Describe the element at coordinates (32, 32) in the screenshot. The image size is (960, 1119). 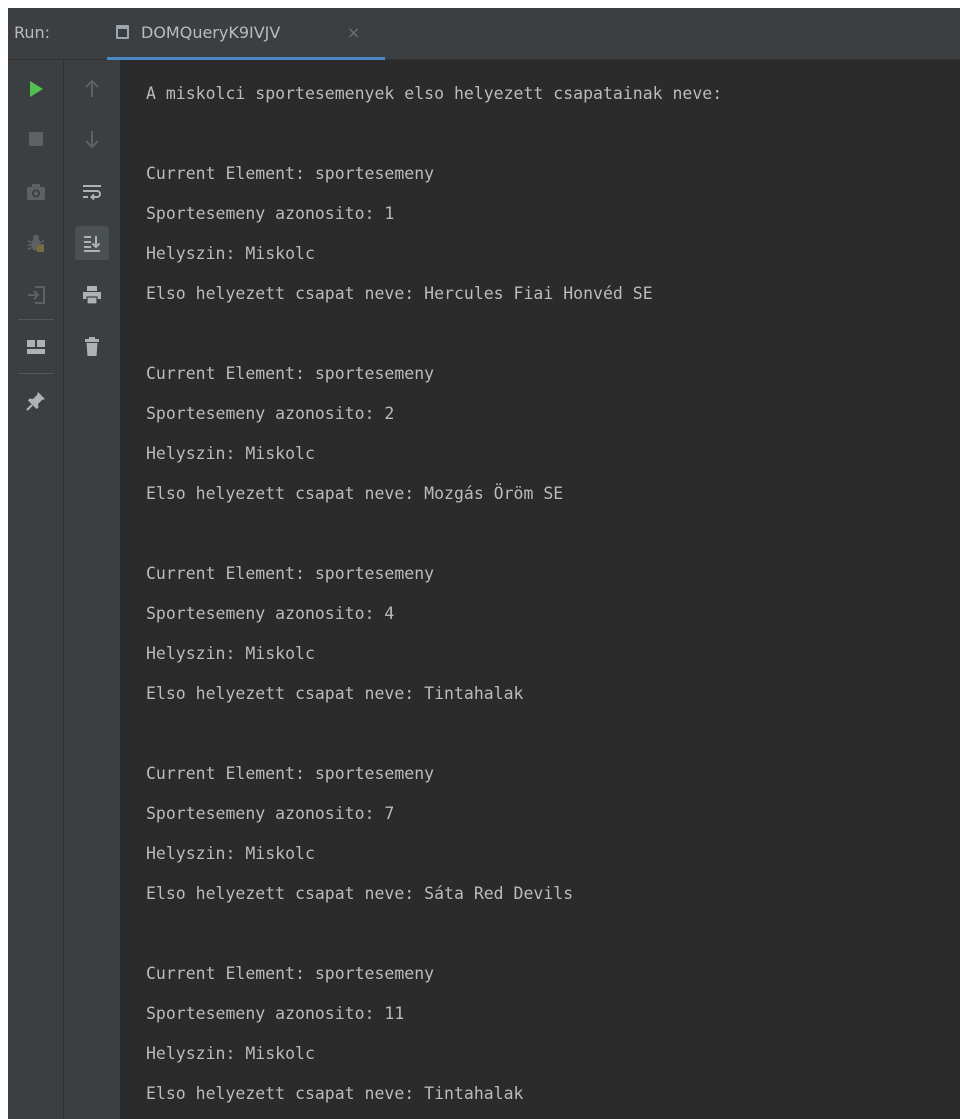
I see `run-label: Run:` at that location.